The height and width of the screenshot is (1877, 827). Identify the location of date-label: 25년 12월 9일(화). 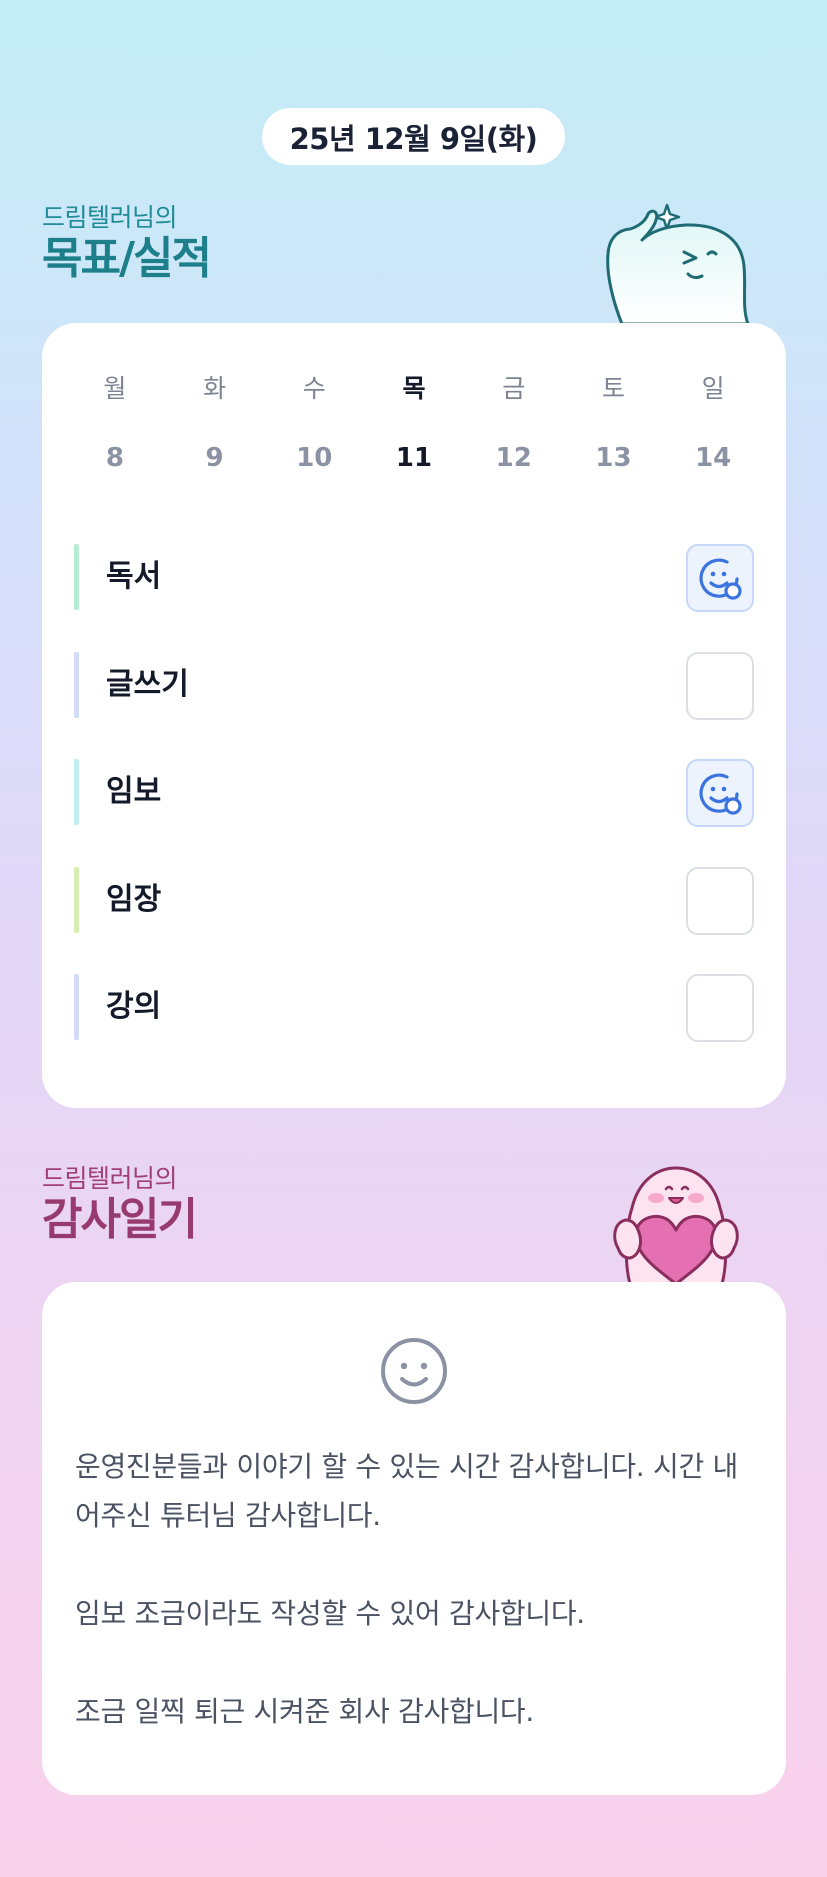
(413, 136).